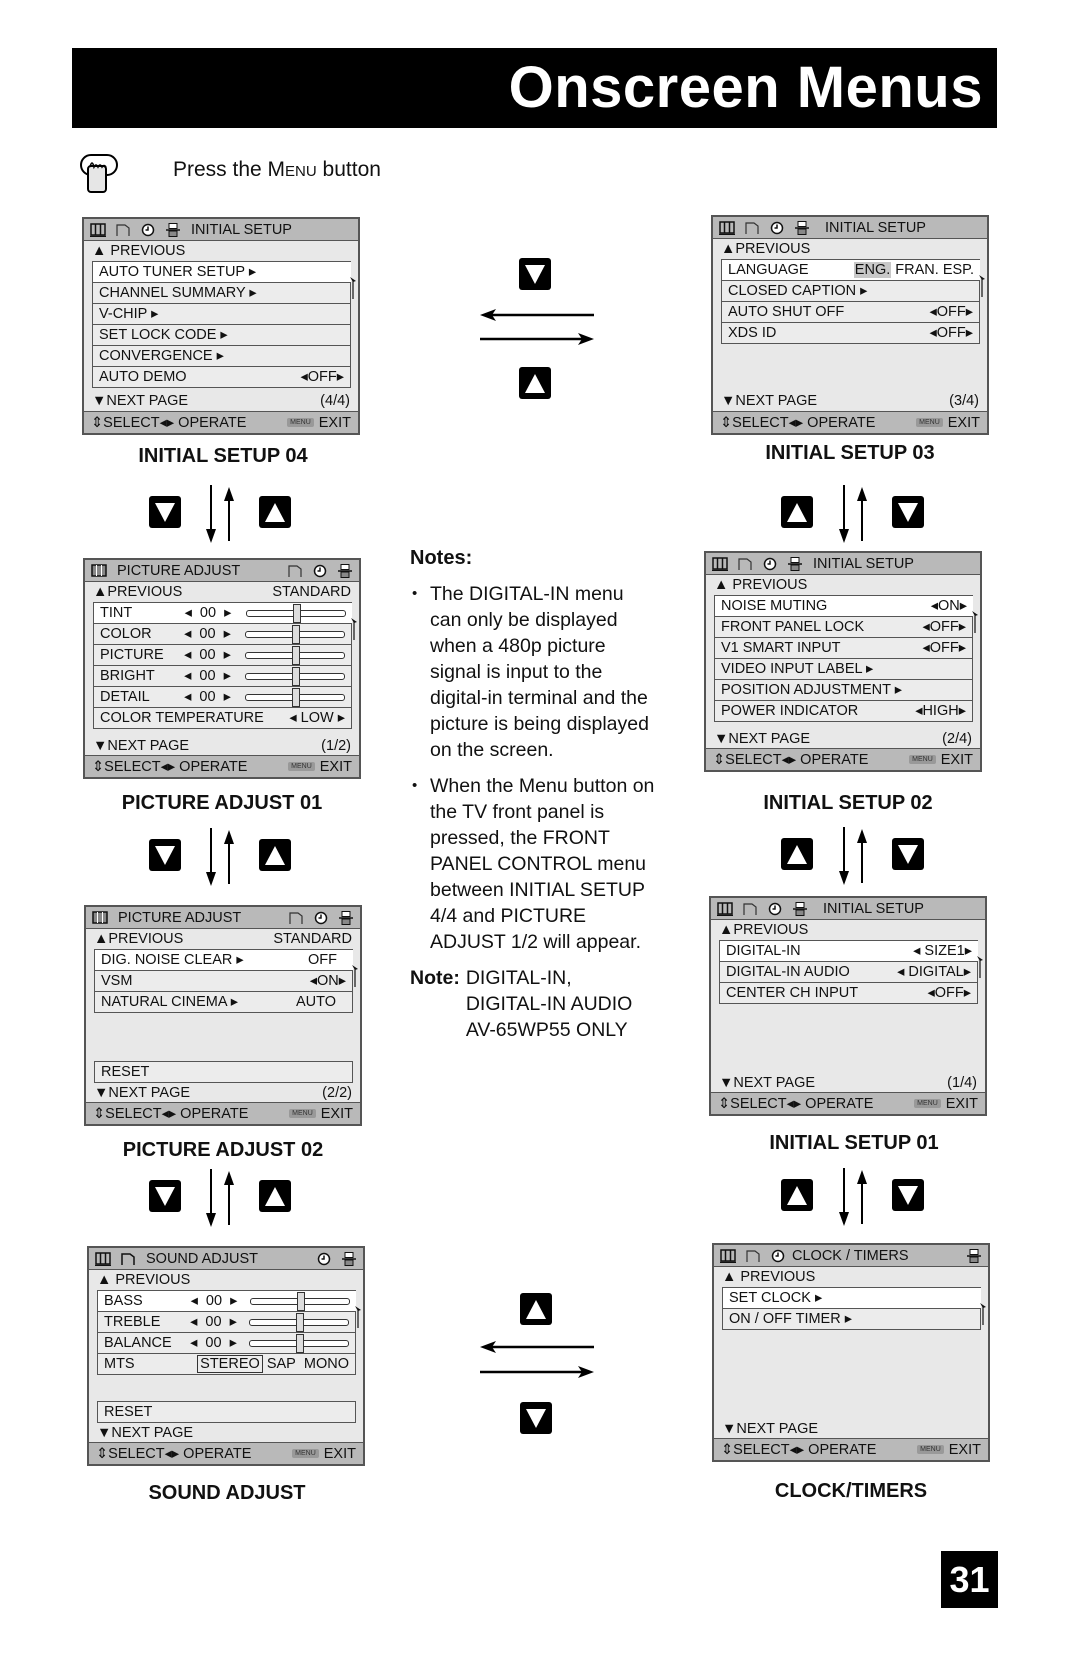 This screenshot has height=1668, width=1080. I want to click on slider-item: TREBLE ◂ 00 ▸, so click(227, 1322).